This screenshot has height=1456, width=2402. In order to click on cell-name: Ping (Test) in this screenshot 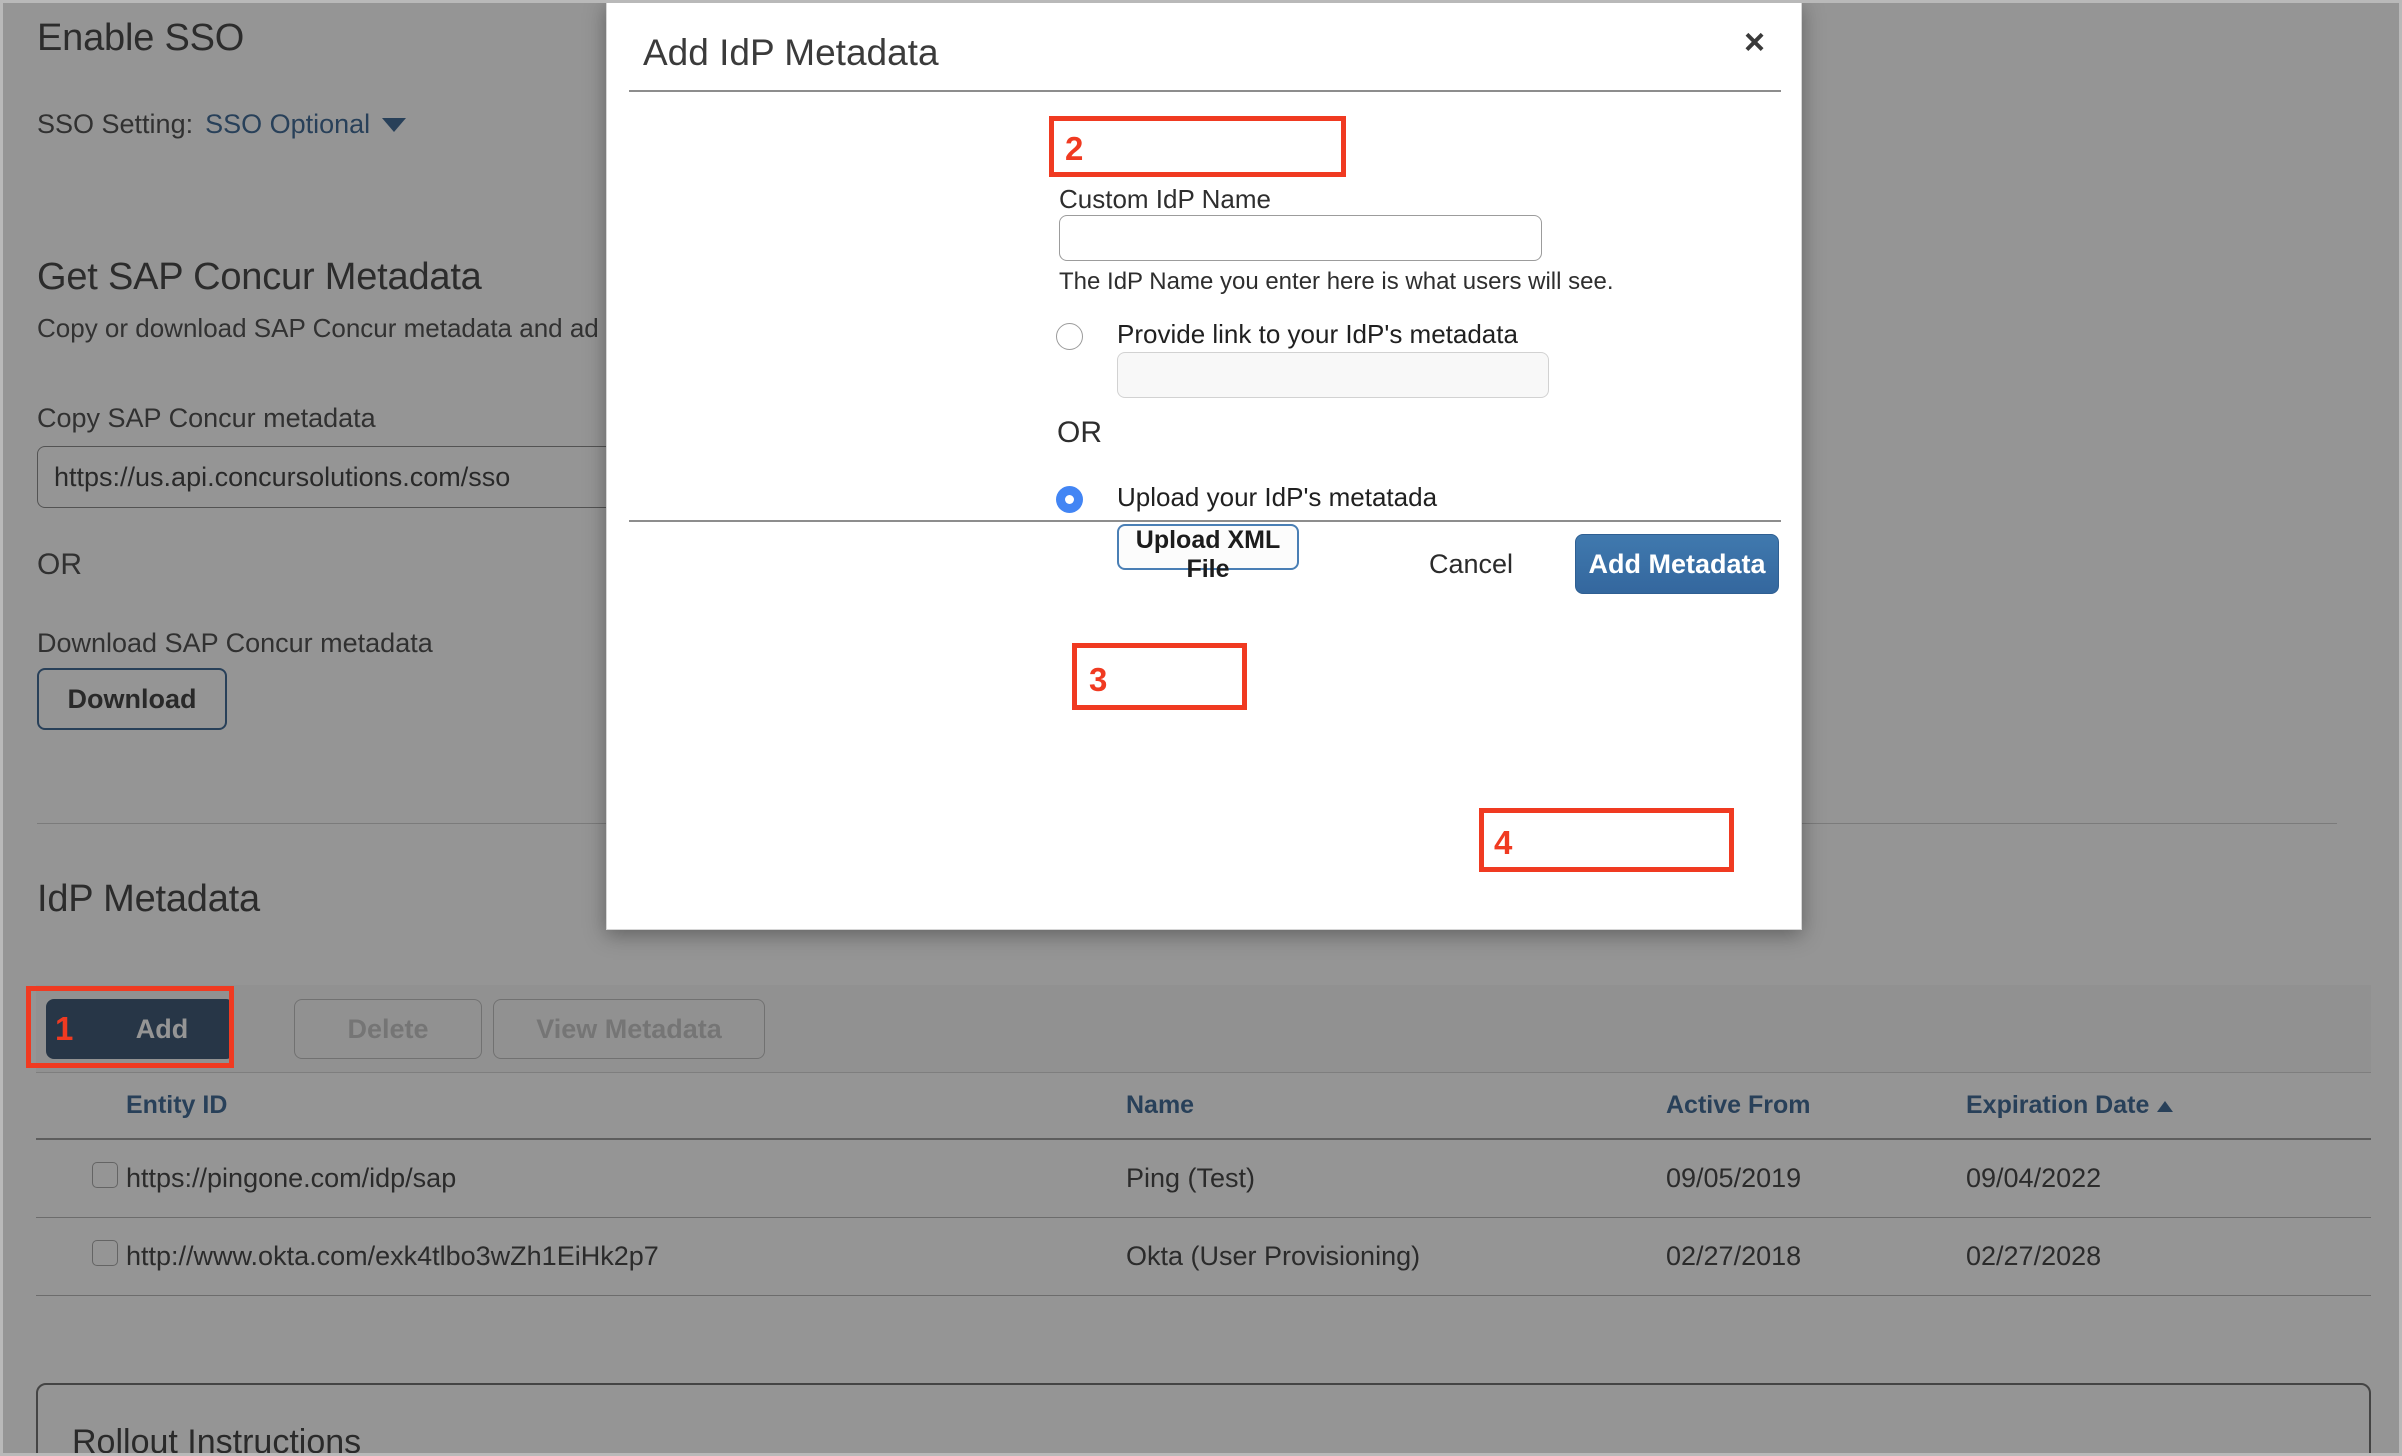, I will do `click(1396, 1178)`.